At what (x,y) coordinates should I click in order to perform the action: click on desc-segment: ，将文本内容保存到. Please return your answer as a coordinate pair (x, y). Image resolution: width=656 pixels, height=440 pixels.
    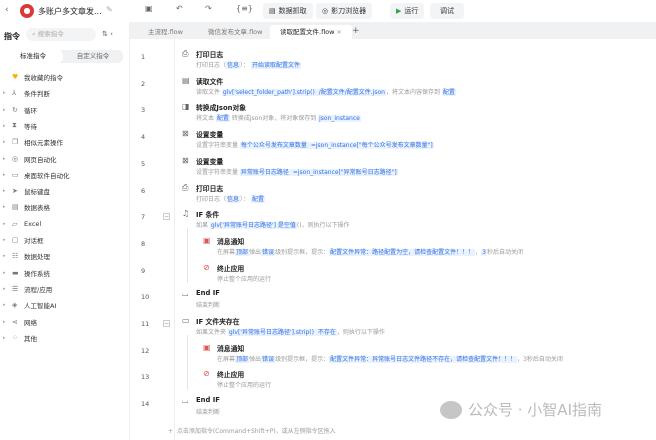
    Looking at the image, I should click on (413, 92).